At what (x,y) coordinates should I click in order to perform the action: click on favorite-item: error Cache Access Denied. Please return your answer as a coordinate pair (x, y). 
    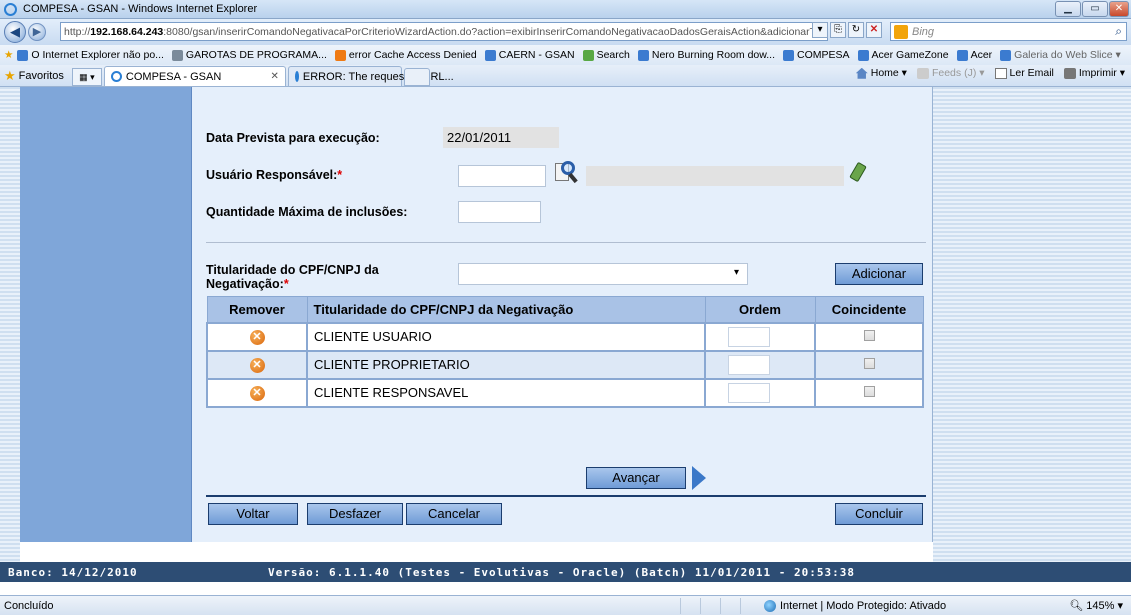
    Looking at the image, I should click on (405, 55).